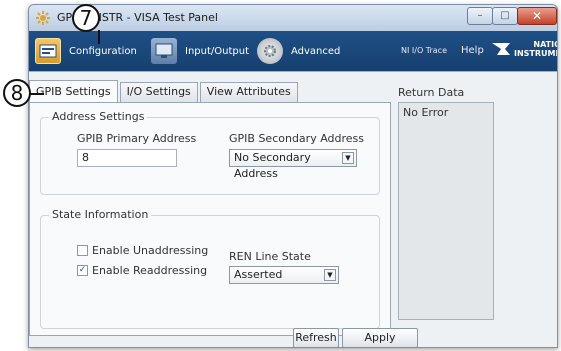 Image resolution: width=561 pixels, height=351 pixels. I want to click on ren-line-state-value: Asserted, so click(258, 274).